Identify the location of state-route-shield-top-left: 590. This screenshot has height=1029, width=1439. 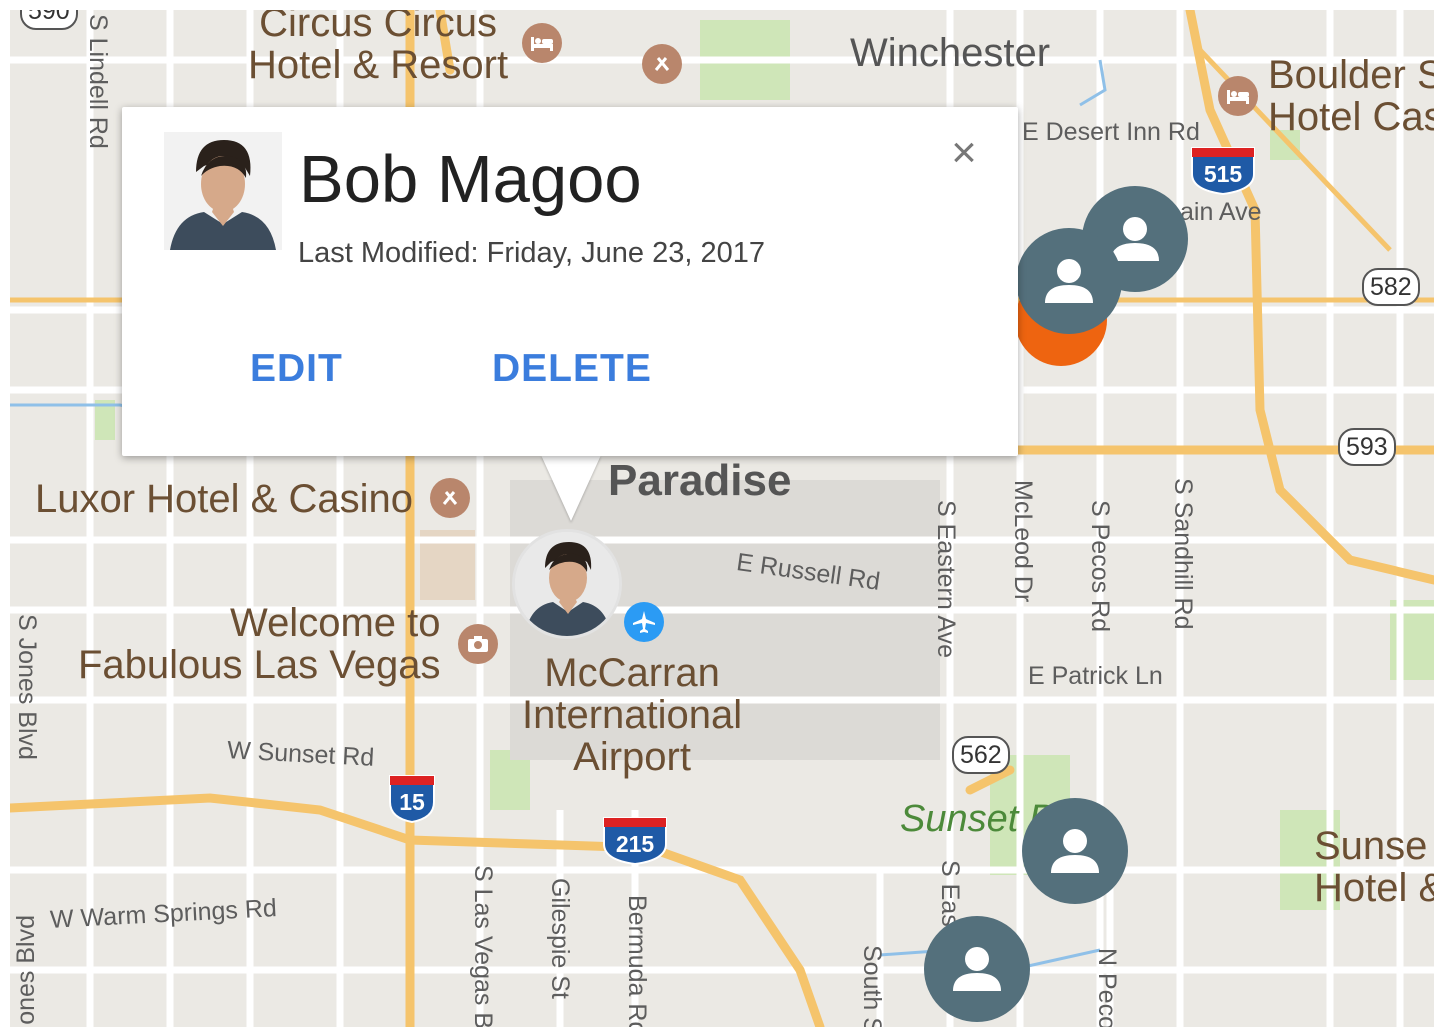
(49, 20).